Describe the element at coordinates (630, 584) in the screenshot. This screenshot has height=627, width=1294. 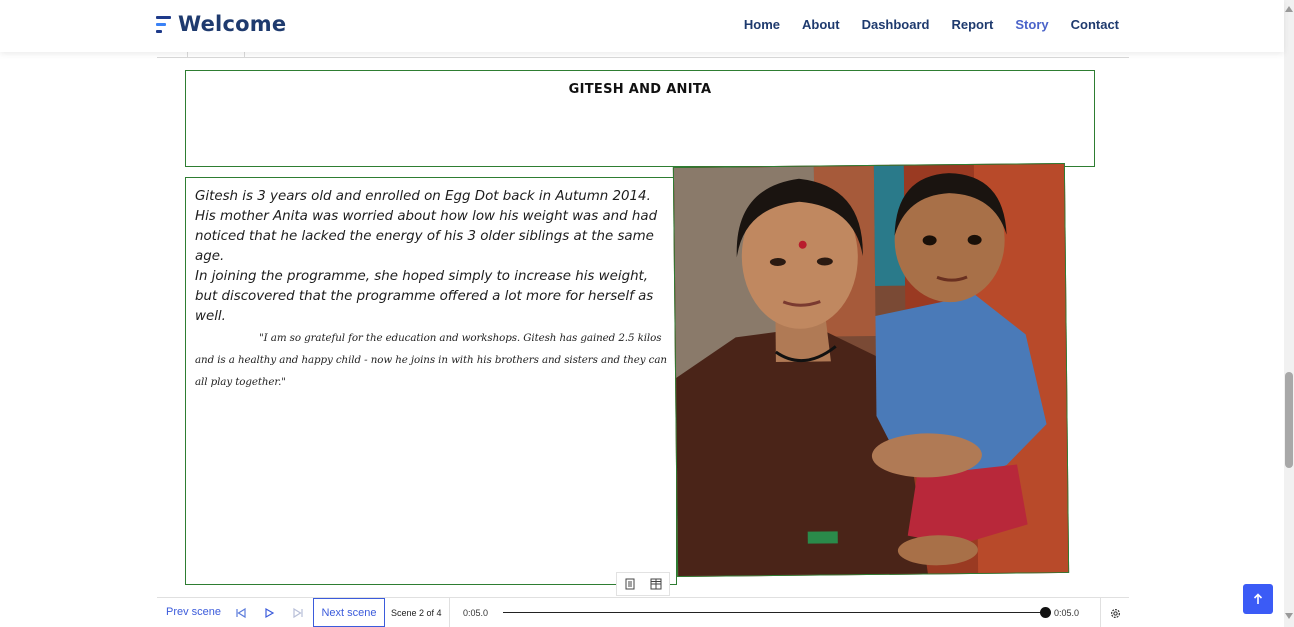
I see `document-icon` at that location.